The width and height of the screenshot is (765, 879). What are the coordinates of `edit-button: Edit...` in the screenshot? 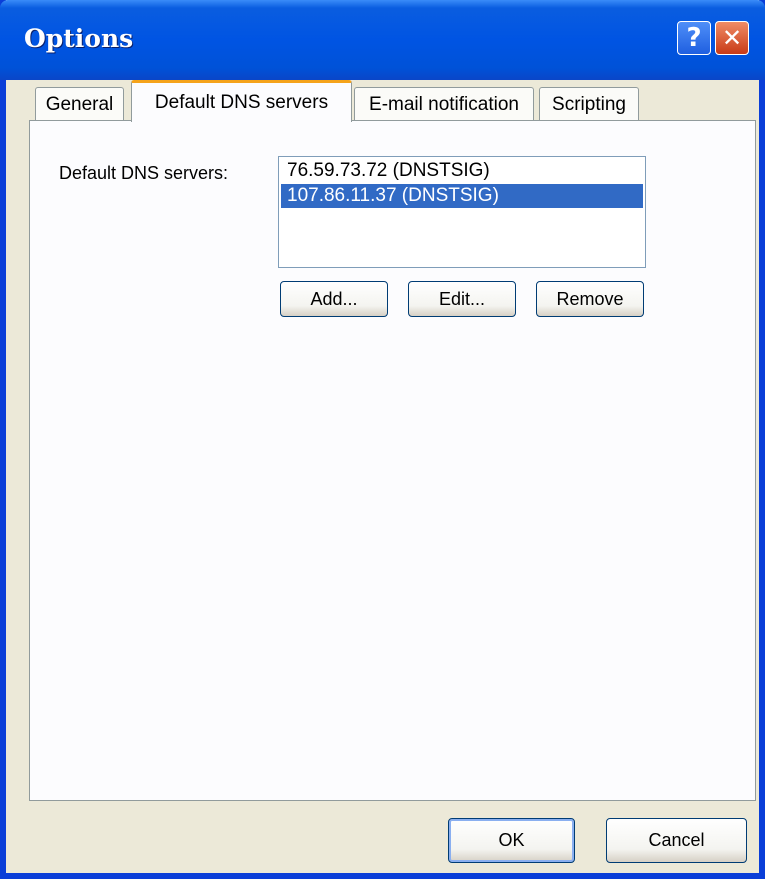 It's located at (462, 299).